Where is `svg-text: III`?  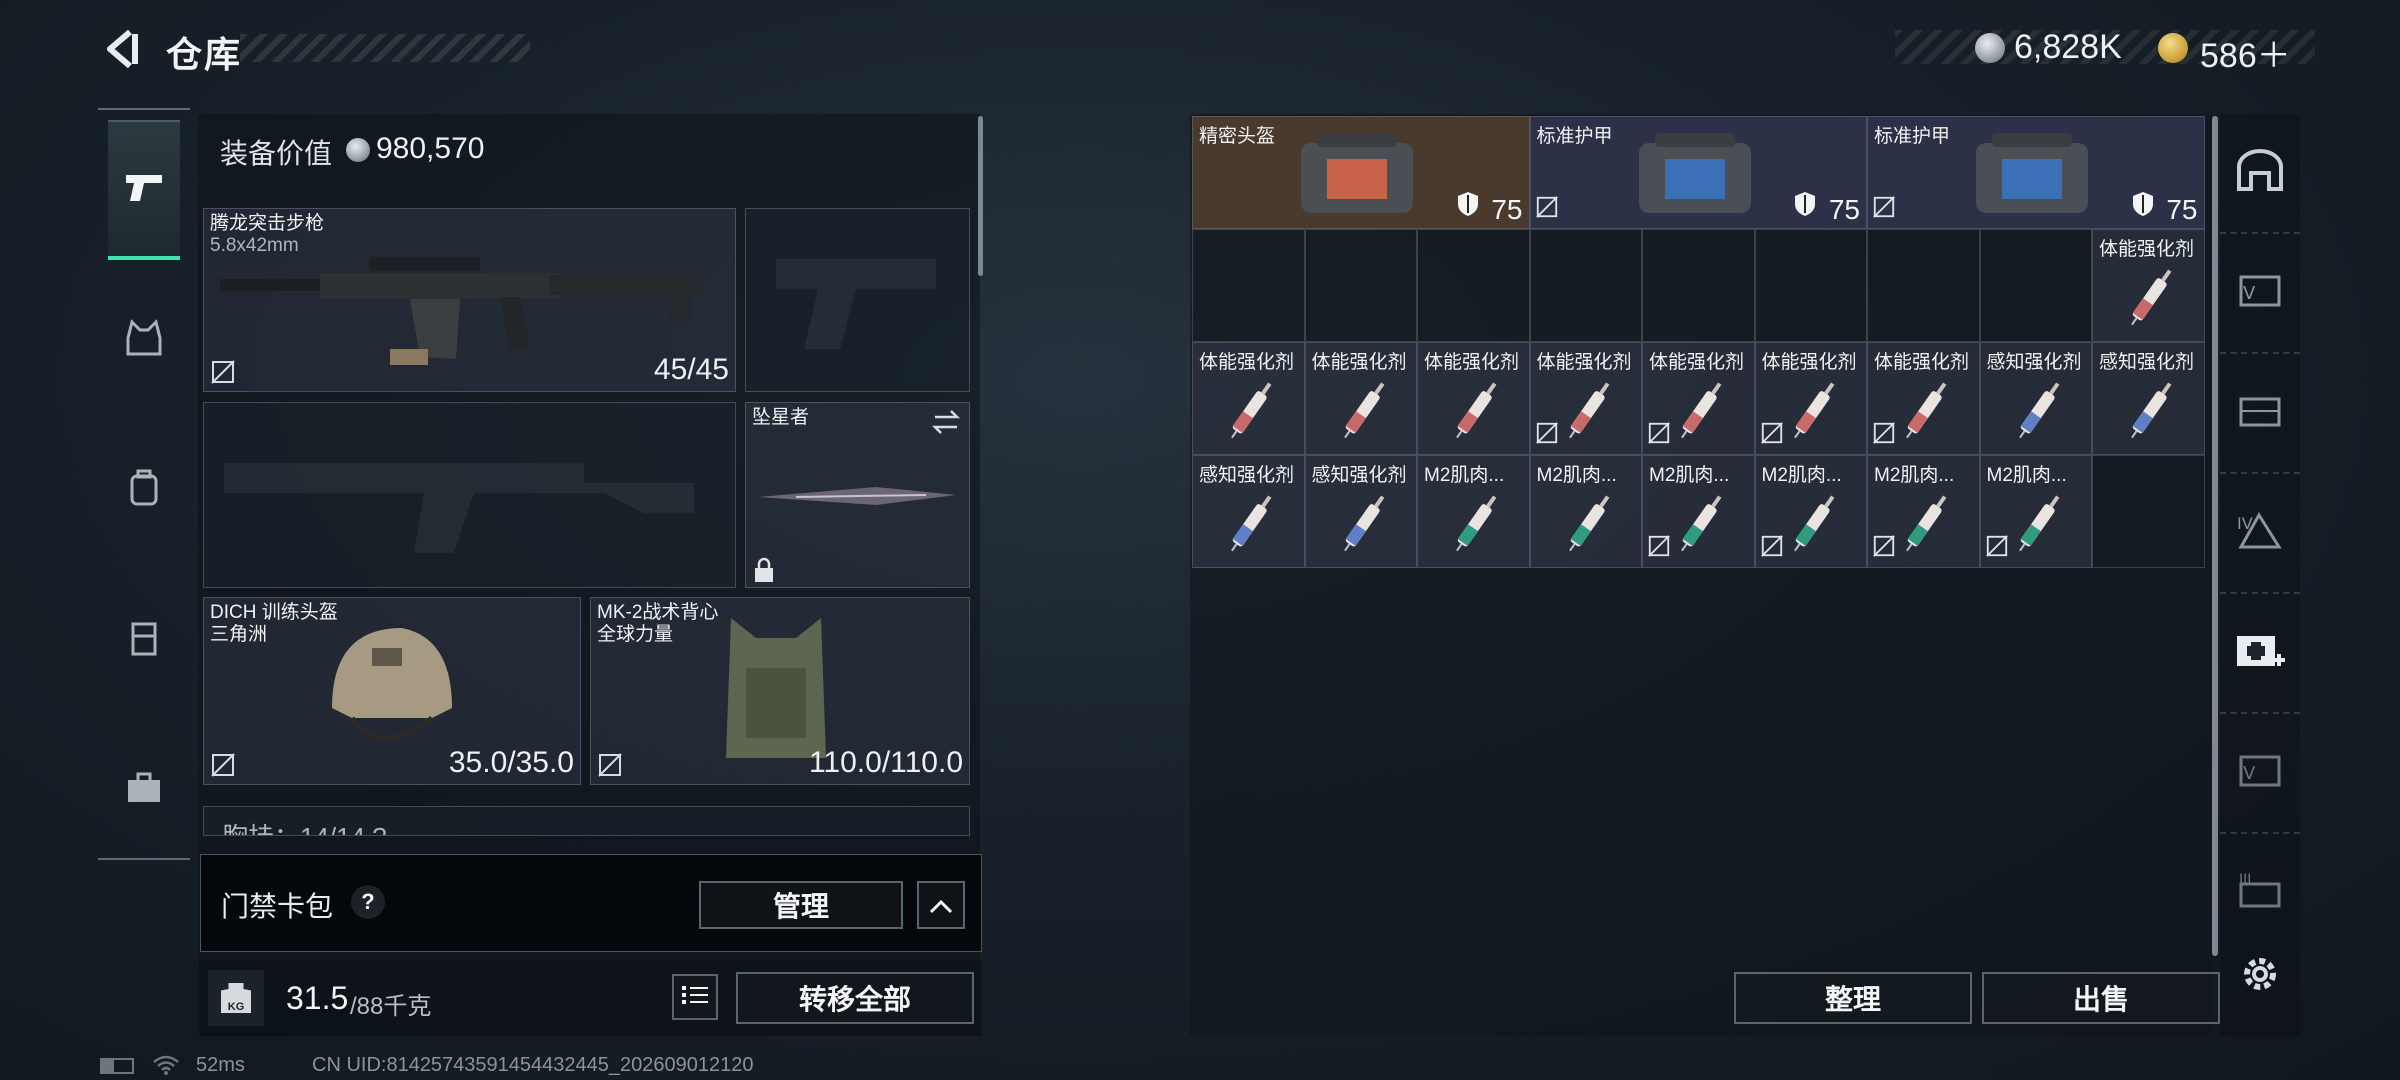 svg-text: III is located at coordinates (2245, 880).